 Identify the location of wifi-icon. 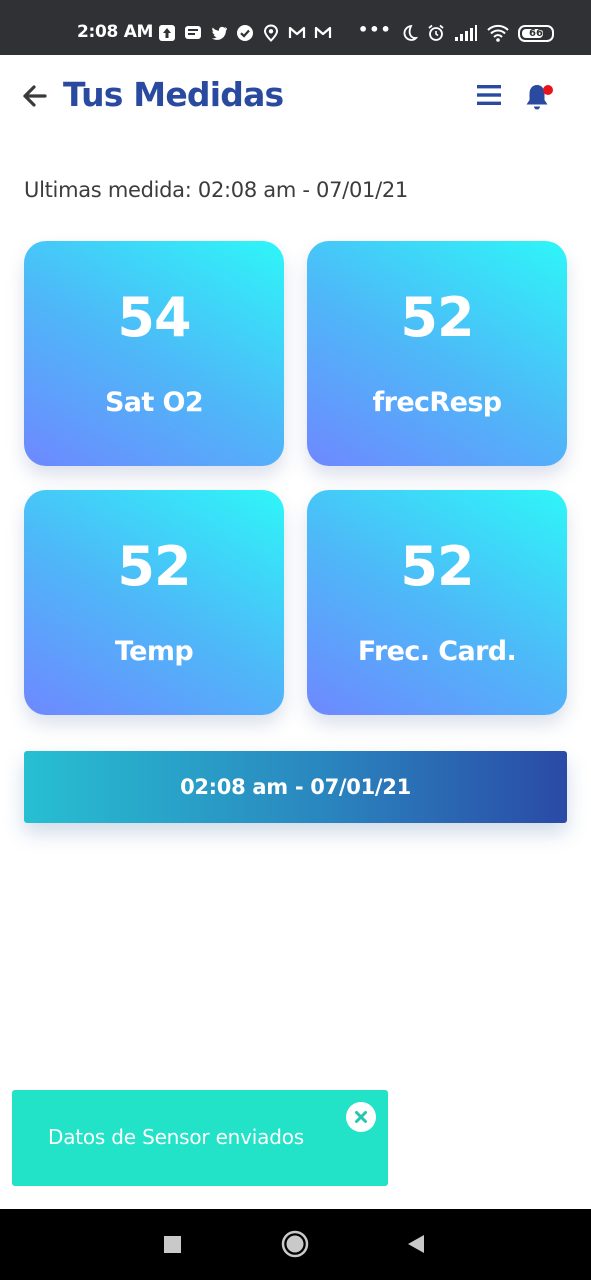
(498, 33).